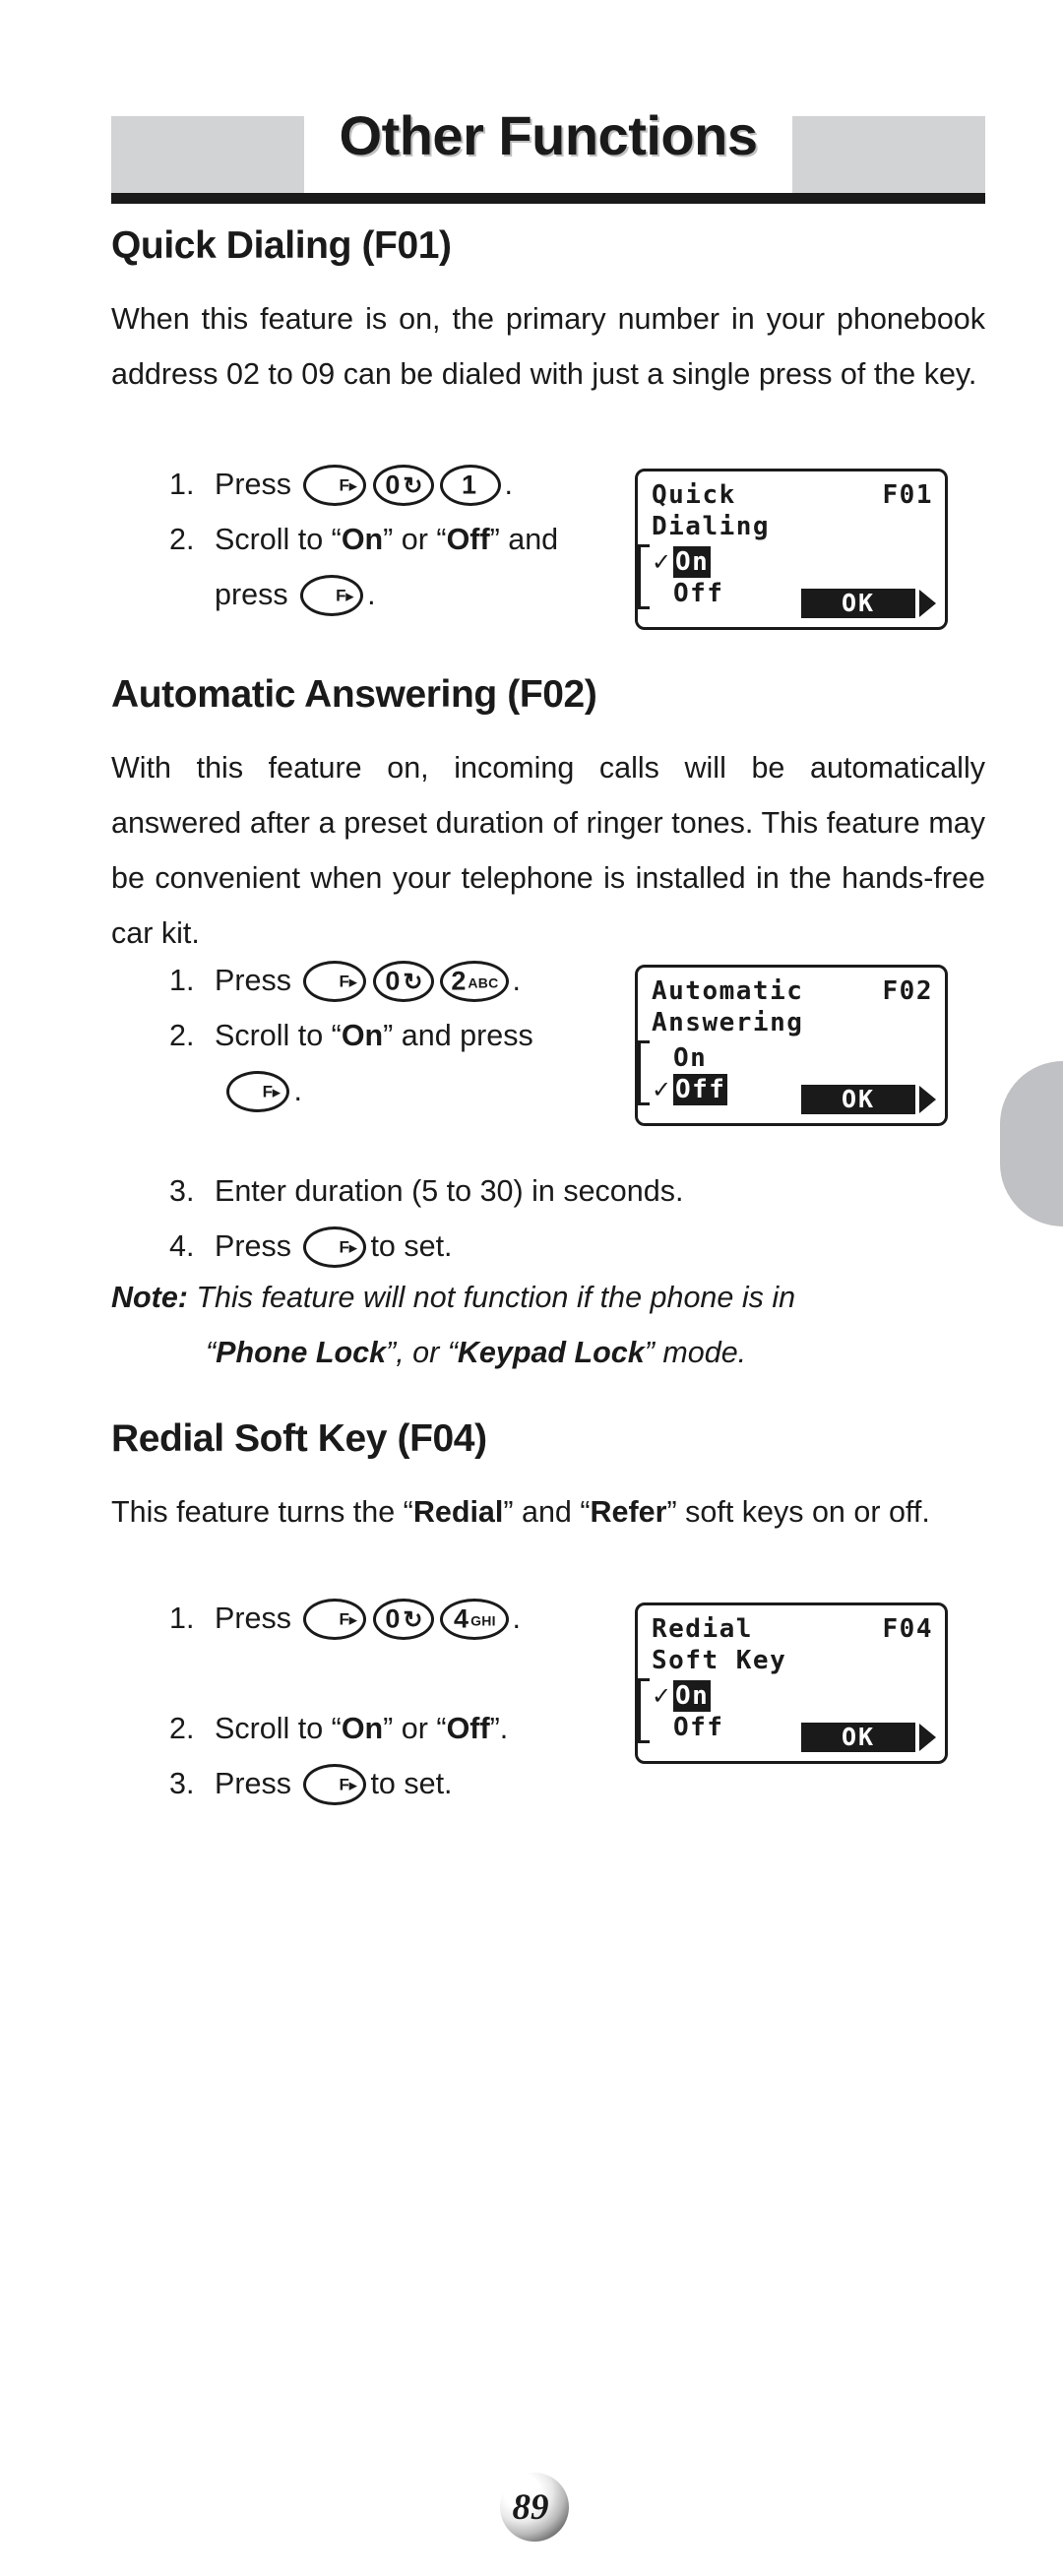  What do you see at coordinates (728, 1023) in the screenshot?
I see `lcd-title-line2: Answering` at bounding box center [728, 1023].